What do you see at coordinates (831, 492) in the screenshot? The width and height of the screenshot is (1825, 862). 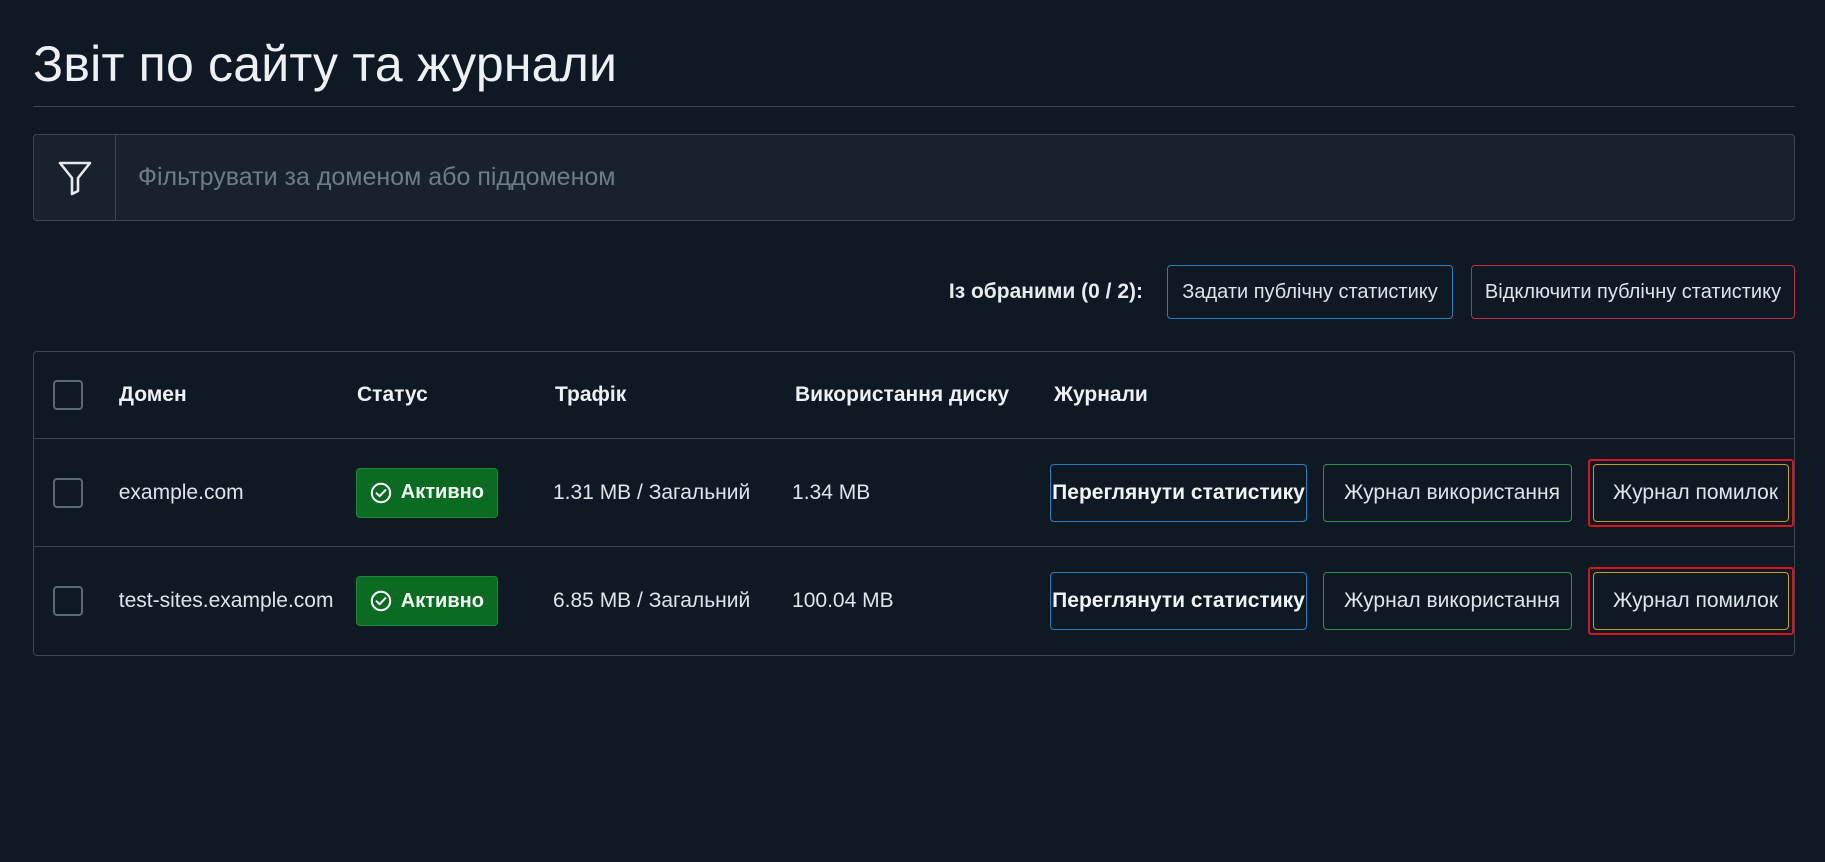 I see `disk-usage-value: 1.34 MB` at bounding box center [831, 492].